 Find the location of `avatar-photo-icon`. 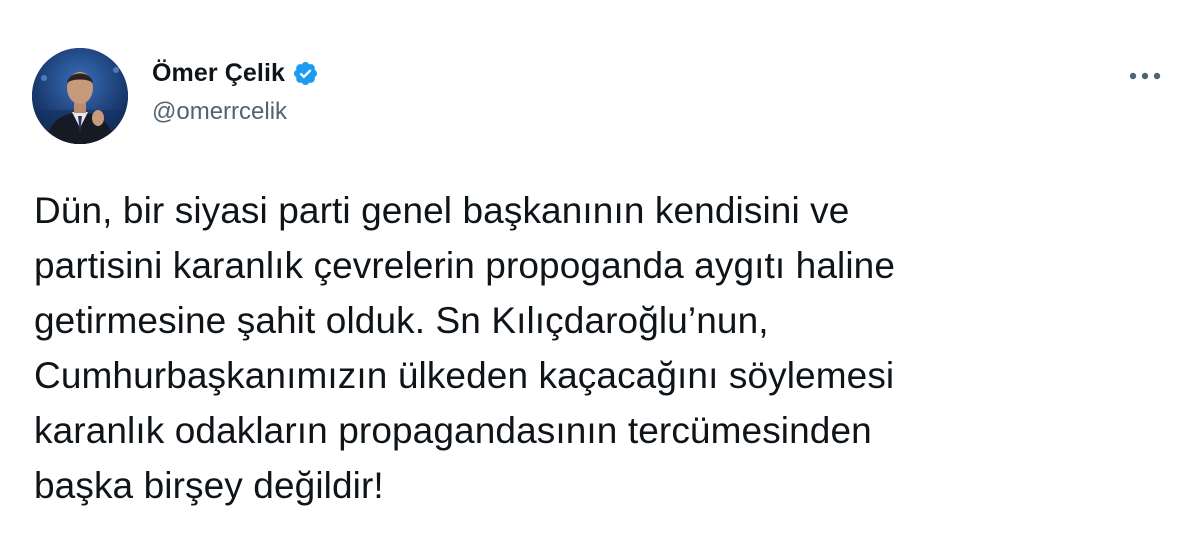

avatar-photo-icon is located at coordinates (80, 96).